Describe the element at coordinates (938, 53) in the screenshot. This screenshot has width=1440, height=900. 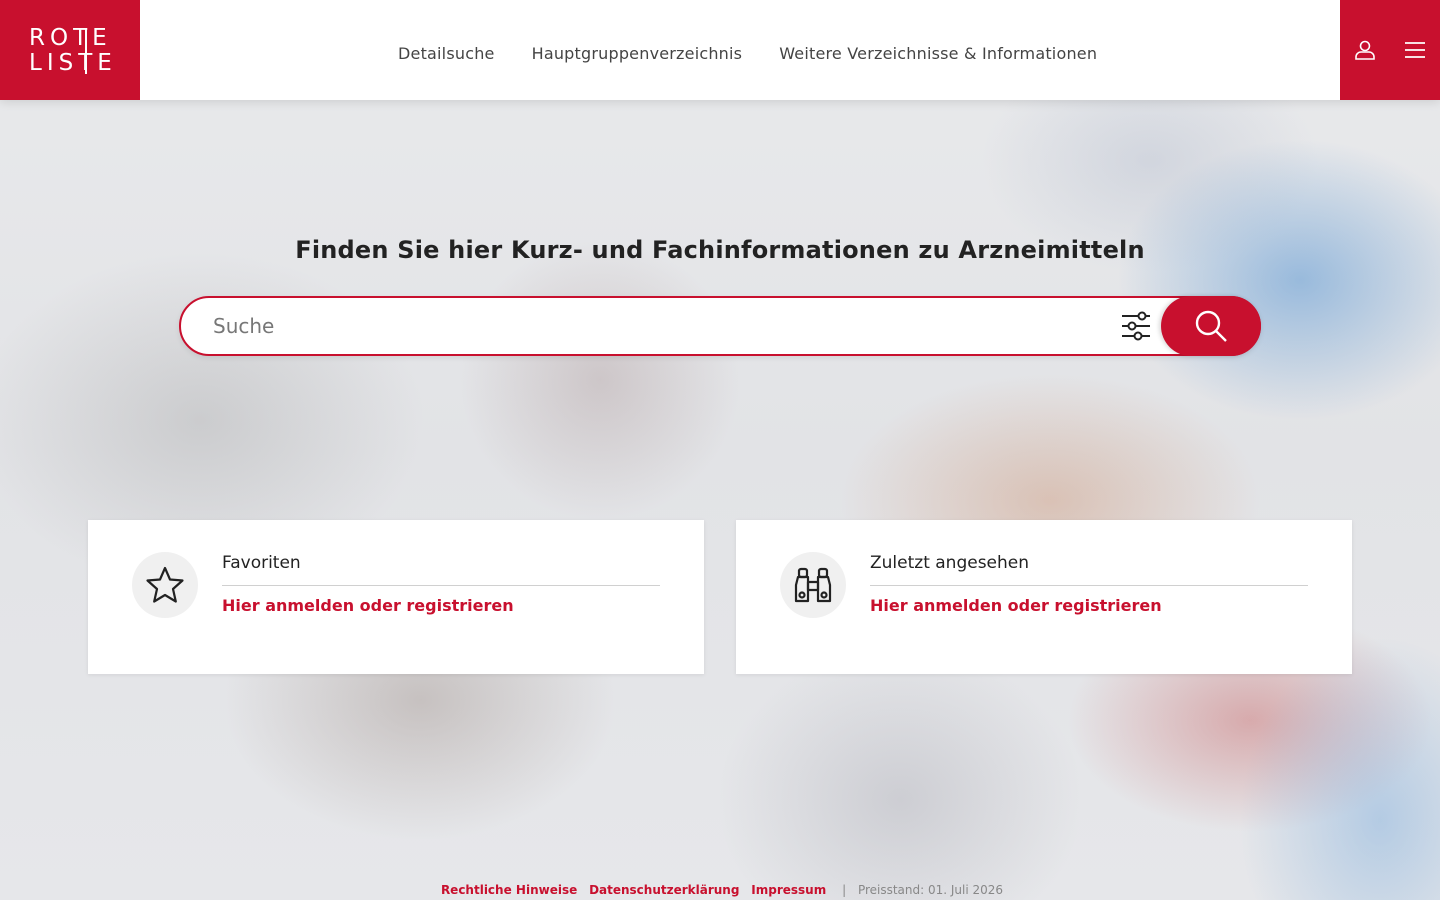
I see `nav-weitere-verzeichnisse: Weitere Verzeichnisse & Informationen` at that location.